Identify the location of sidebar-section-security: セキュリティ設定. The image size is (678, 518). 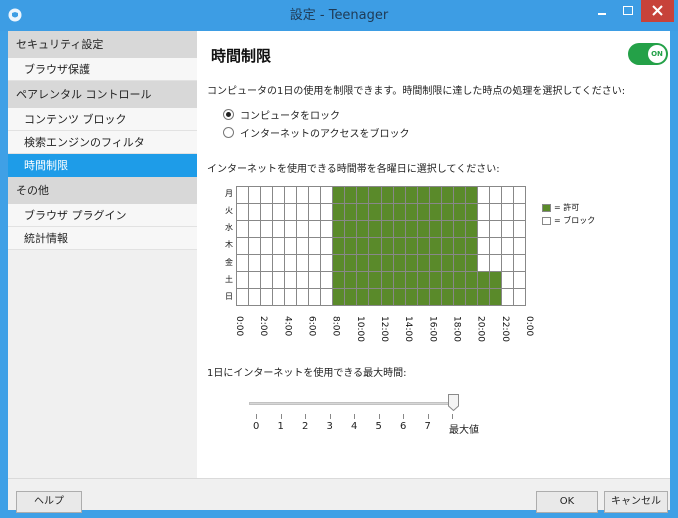
(102, 44).